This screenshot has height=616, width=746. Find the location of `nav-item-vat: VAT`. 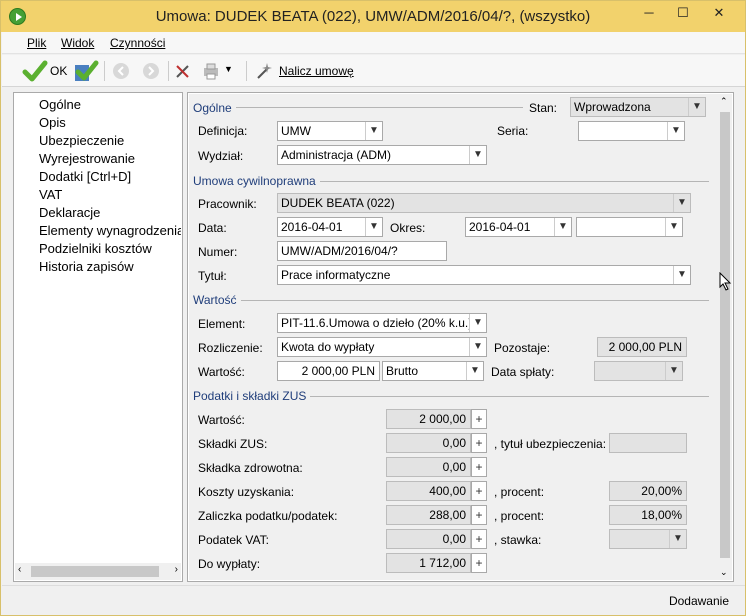

nav-item-vat: VAT is located at coordinates (110, 194).